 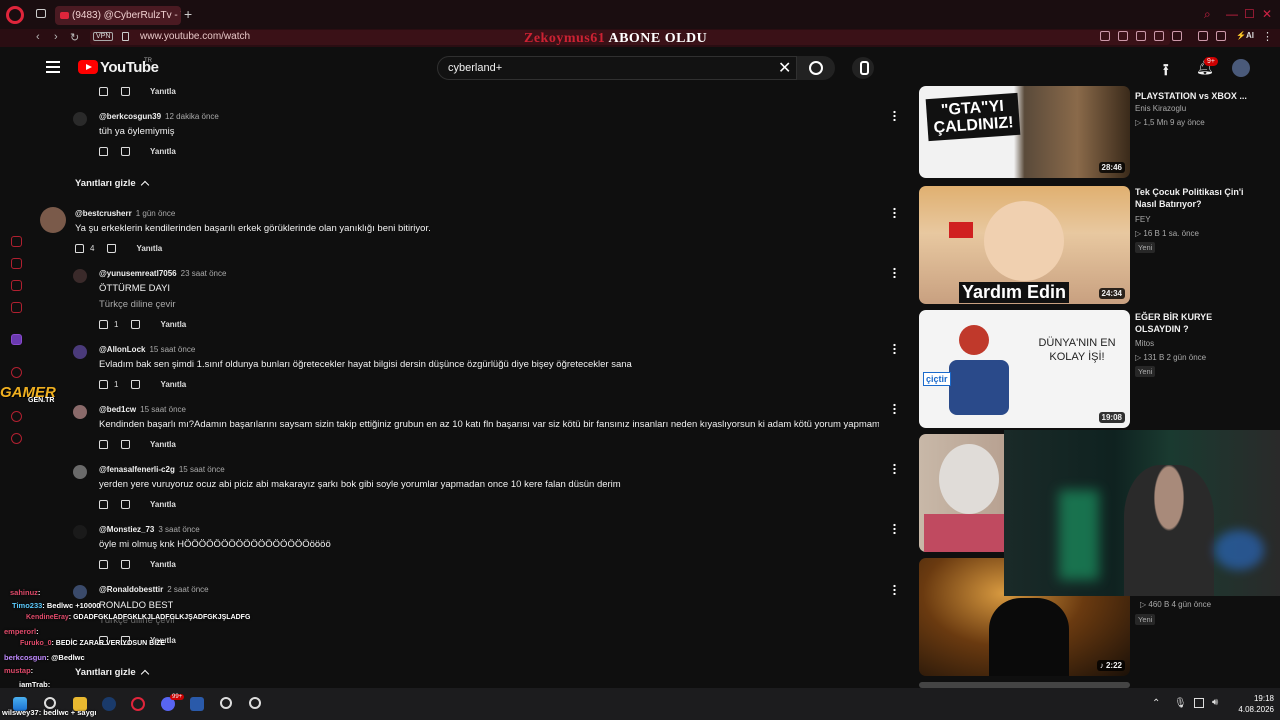 What do you see at coordinates (226, 703) in the screenshot?
I see `settings-gear-icon` at bounding box center [226, 703].